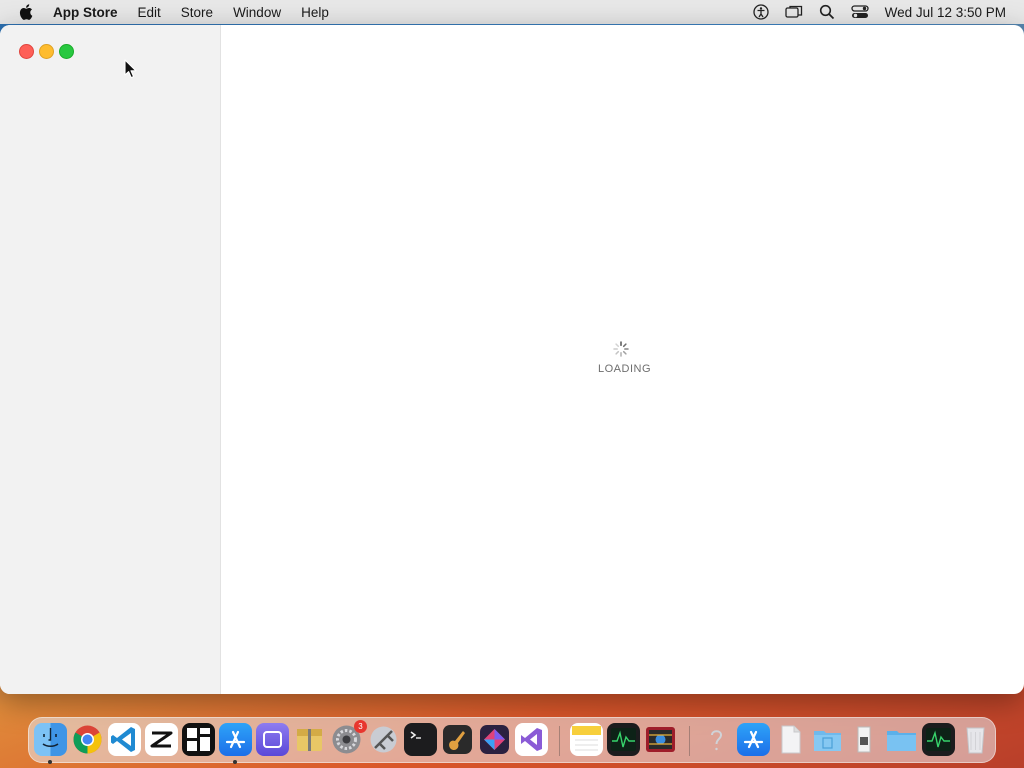 The image size is (1024, 768). Describe the element at coordinates (50, 762) in the screenshot. I see `finder-running-indicator` at that location.